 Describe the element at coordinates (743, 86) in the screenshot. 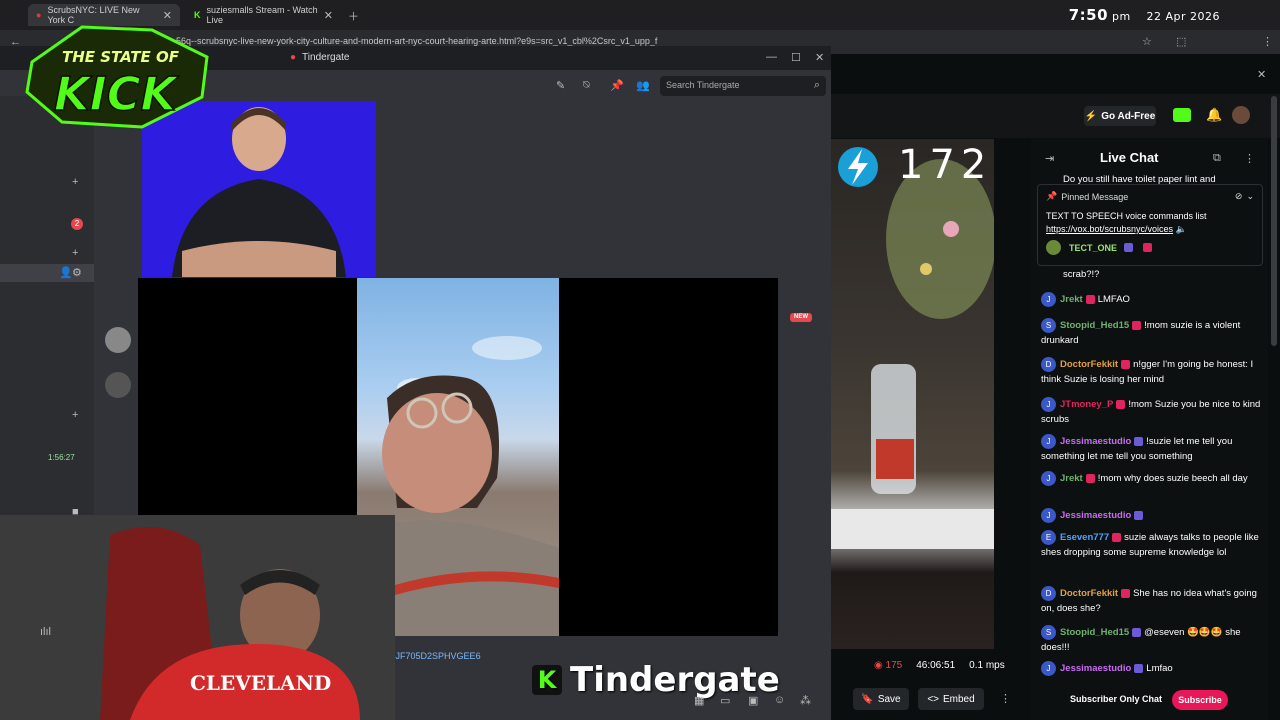

I see `search-input: Search Tindergate ⌕` at that location.